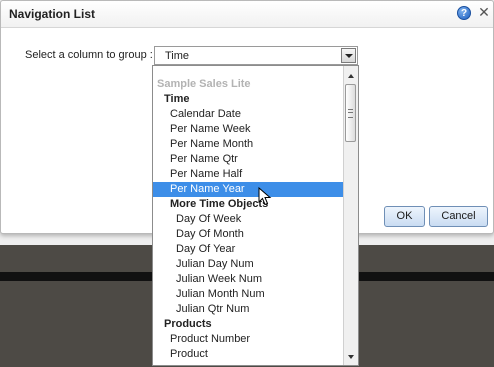  I want to click on column-item: Julian Day Num, so click(248, 264).